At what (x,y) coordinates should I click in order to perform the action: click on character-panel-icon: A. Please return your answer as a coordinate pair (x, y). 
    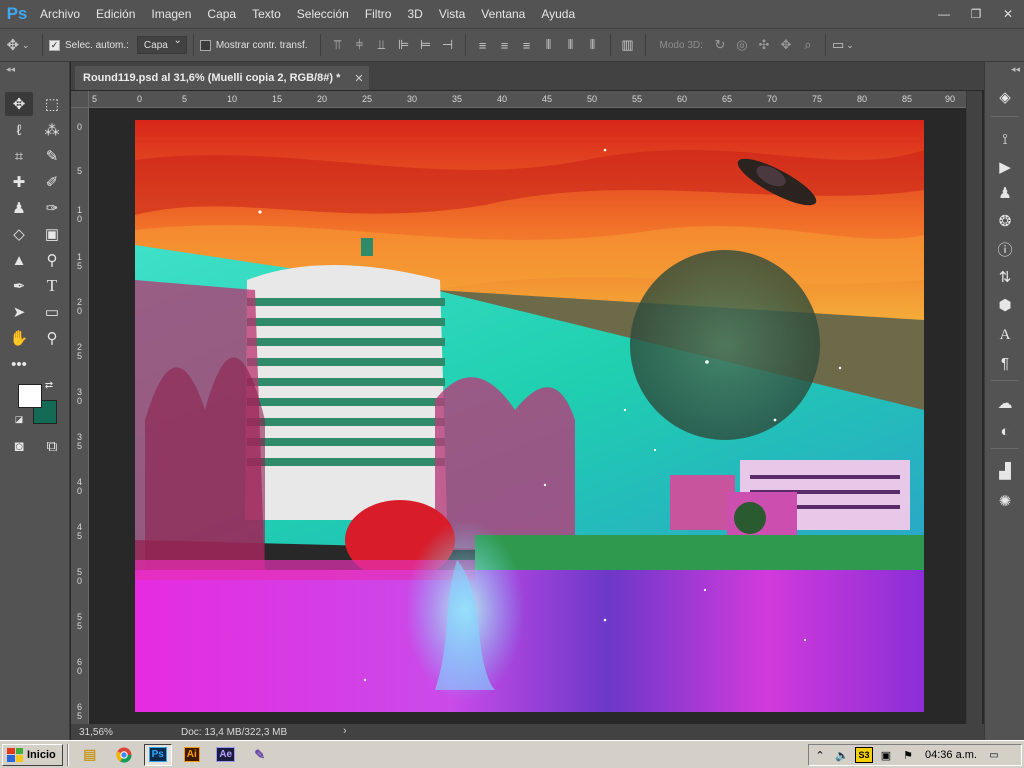
    Looking at the image, I should click on (1005, 335).